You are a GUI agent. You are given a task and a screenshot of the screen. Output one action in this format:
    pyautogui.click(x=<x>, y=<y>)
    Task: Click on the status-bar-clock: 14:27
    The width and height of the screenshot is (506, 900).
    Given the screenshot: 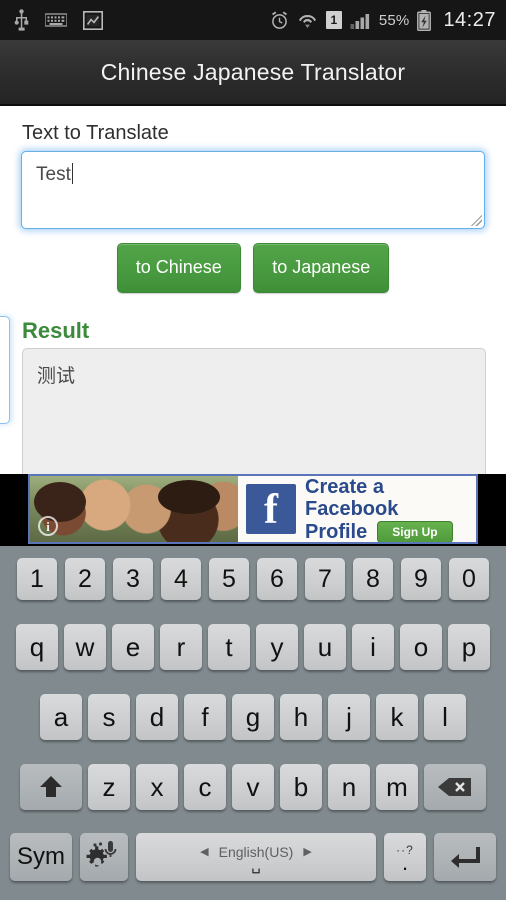 What is the action you would take?
    pyautogui.click(x=469, y=19)
    